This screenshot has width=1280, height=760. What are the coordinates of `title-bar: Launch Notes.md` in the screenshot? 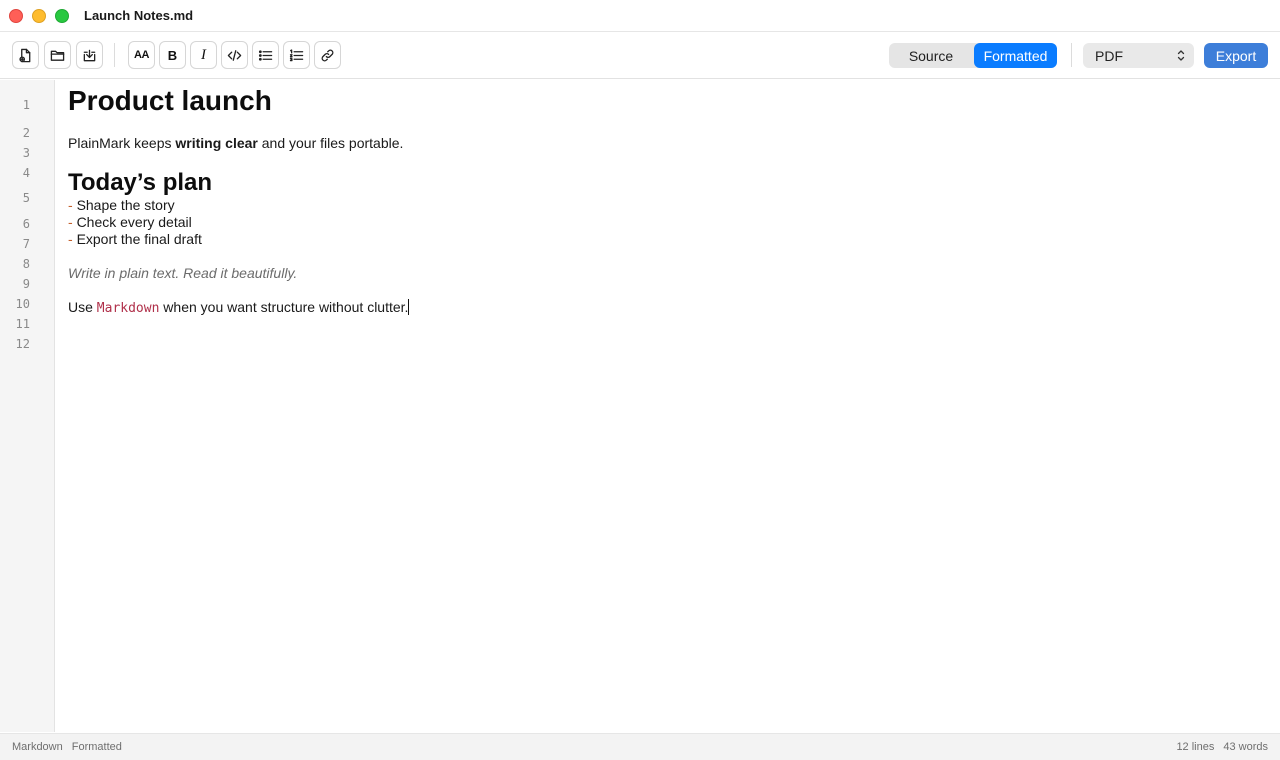 It's located at (640, 16).